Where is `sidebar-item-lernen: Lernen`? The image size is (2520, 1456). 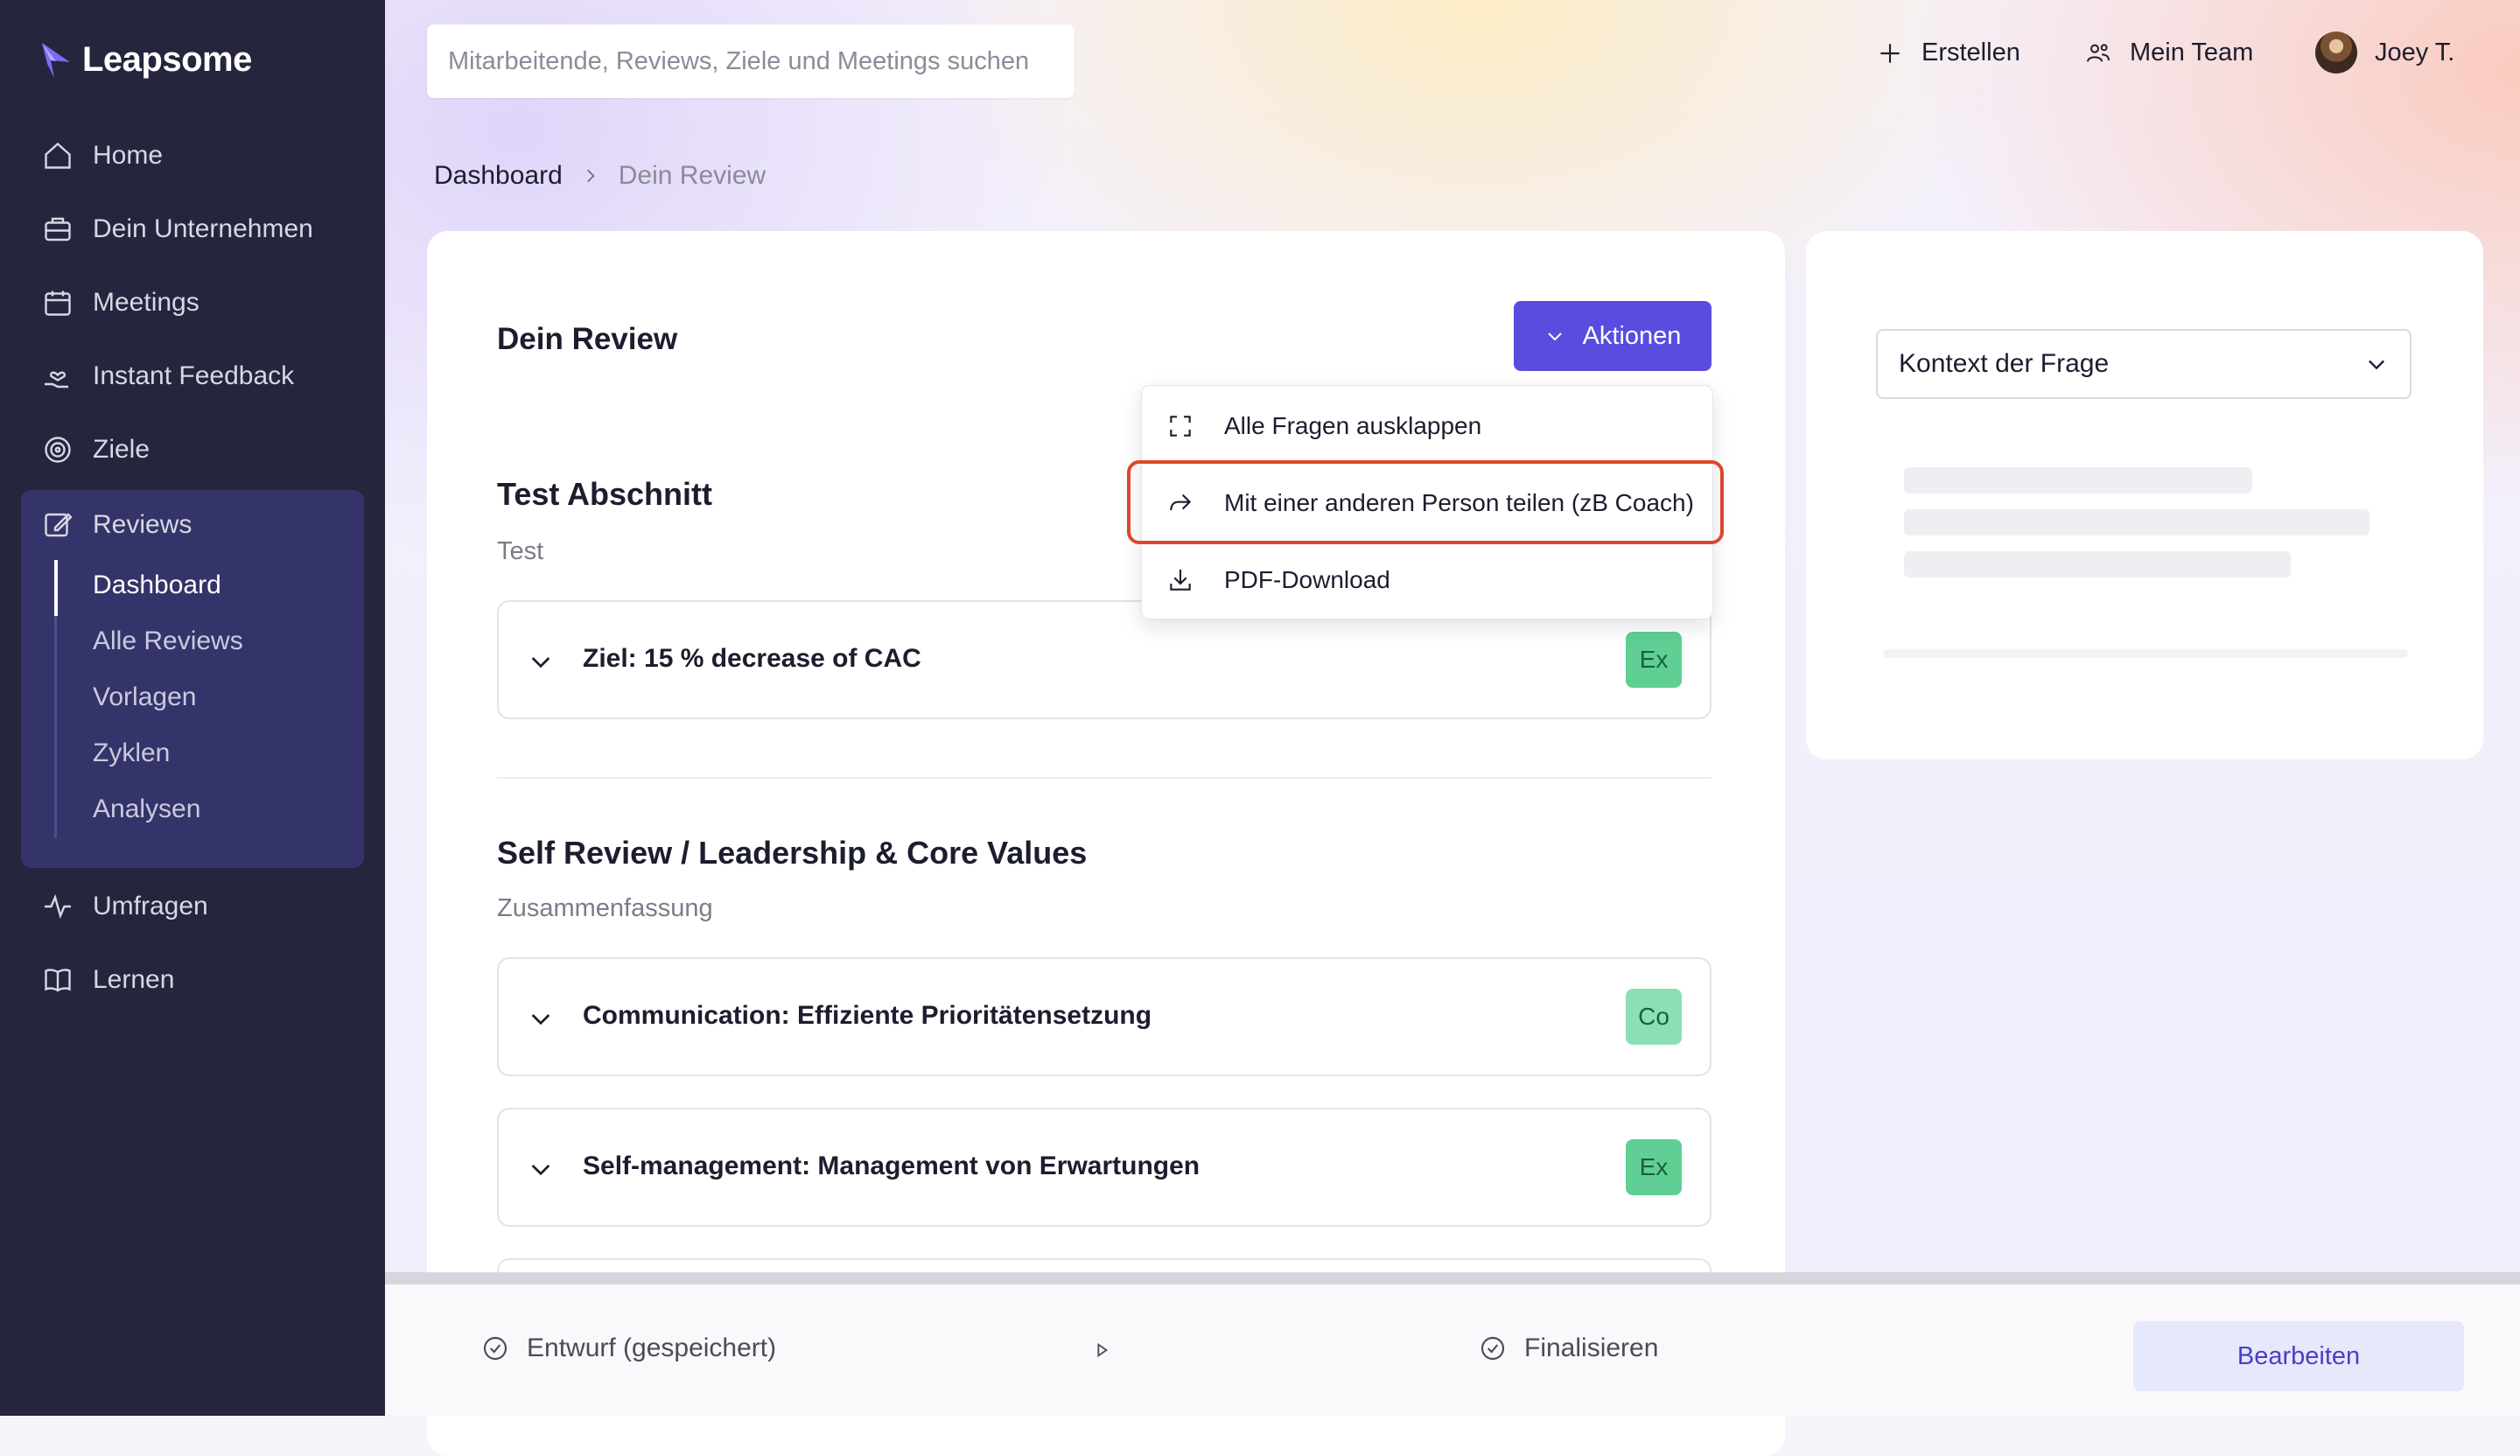
sidebar-item-lernen: Lernen is located at coordinates (108, 980).